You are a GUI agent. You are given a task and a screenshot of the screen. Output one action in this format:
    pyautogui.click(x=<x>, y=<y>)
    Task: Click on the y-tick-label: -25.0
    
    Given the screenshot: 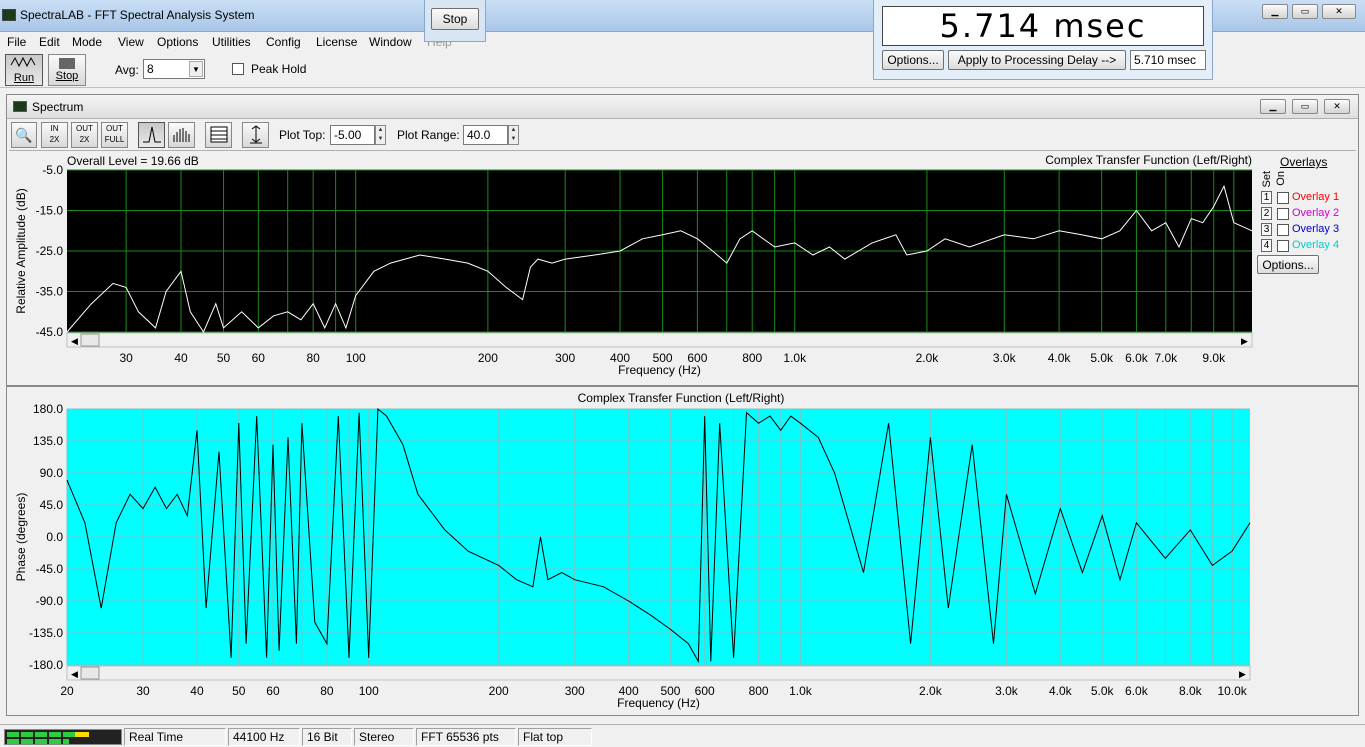 What is the action you would take?
    pyautogui.click(x=50, y=251)
    